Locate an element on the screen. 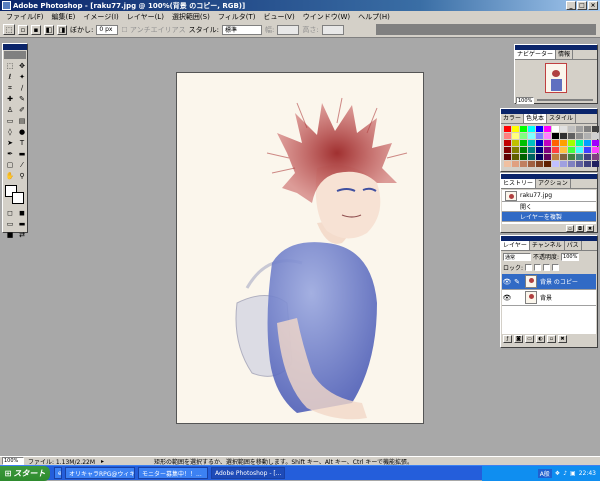 The image size is (600, 481). width-input is located at coordinates (288, 29).